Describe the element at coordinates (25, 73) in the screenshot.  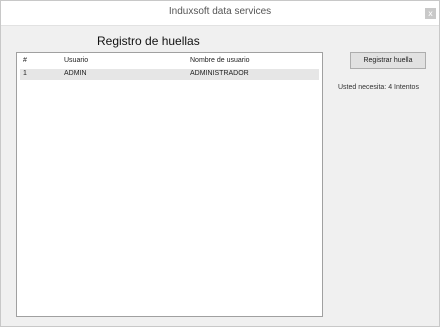
I see `row-number: 1` at that location.